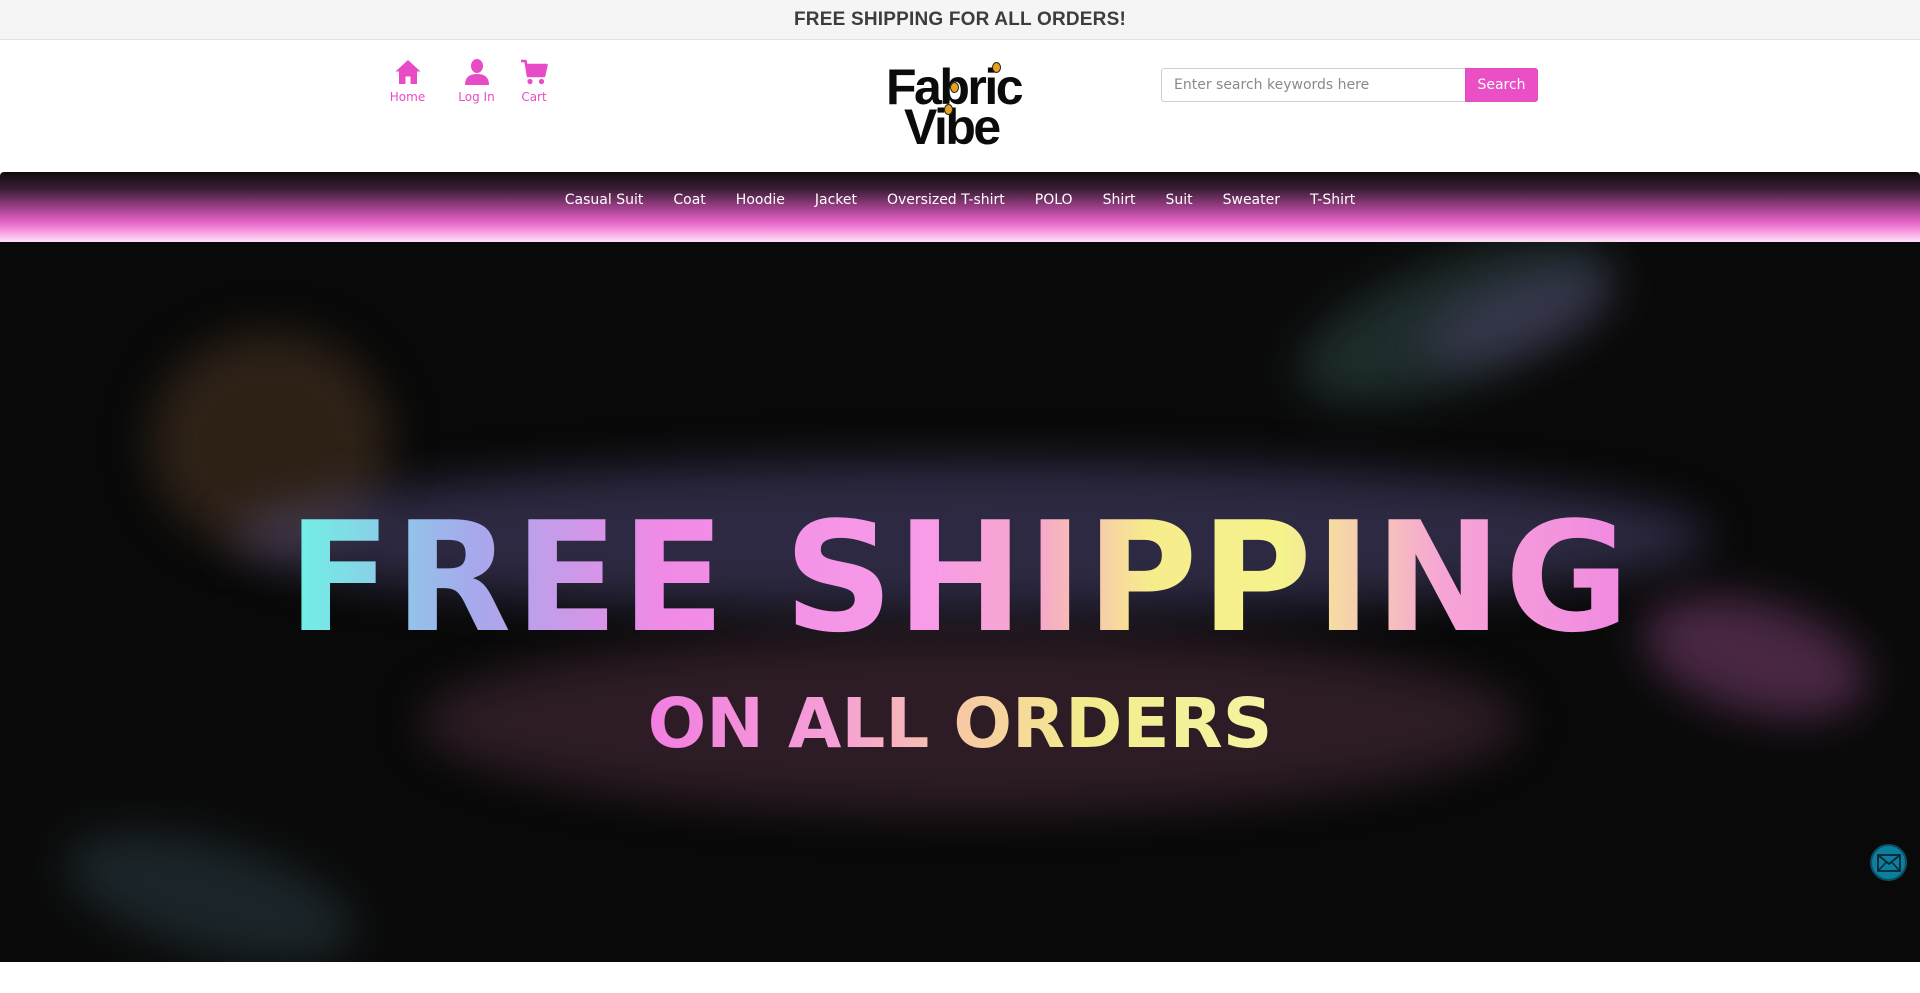  Describe the element at coordinates (476, 97) in the screenshot. I see `login-label: Log In` at that location.